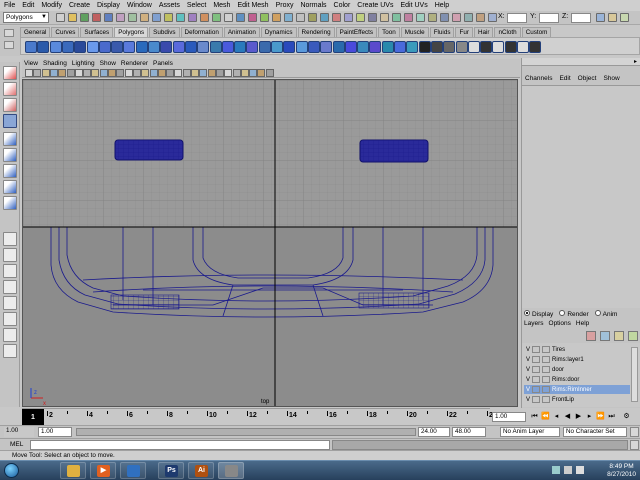 This screenshot has width=640, height=480. I want to click on graph-editor-layout-icon, so click(10, 335).